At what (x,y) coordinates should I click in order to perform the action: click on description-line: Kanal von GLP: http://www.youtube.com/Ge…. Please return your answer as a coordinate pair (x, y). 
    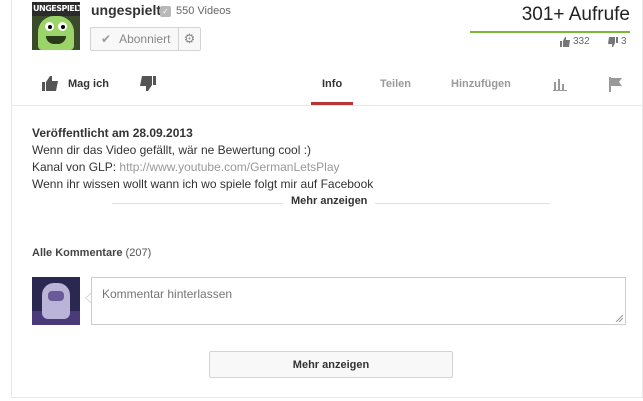
    Looking at the image, I should click on (186, 167).